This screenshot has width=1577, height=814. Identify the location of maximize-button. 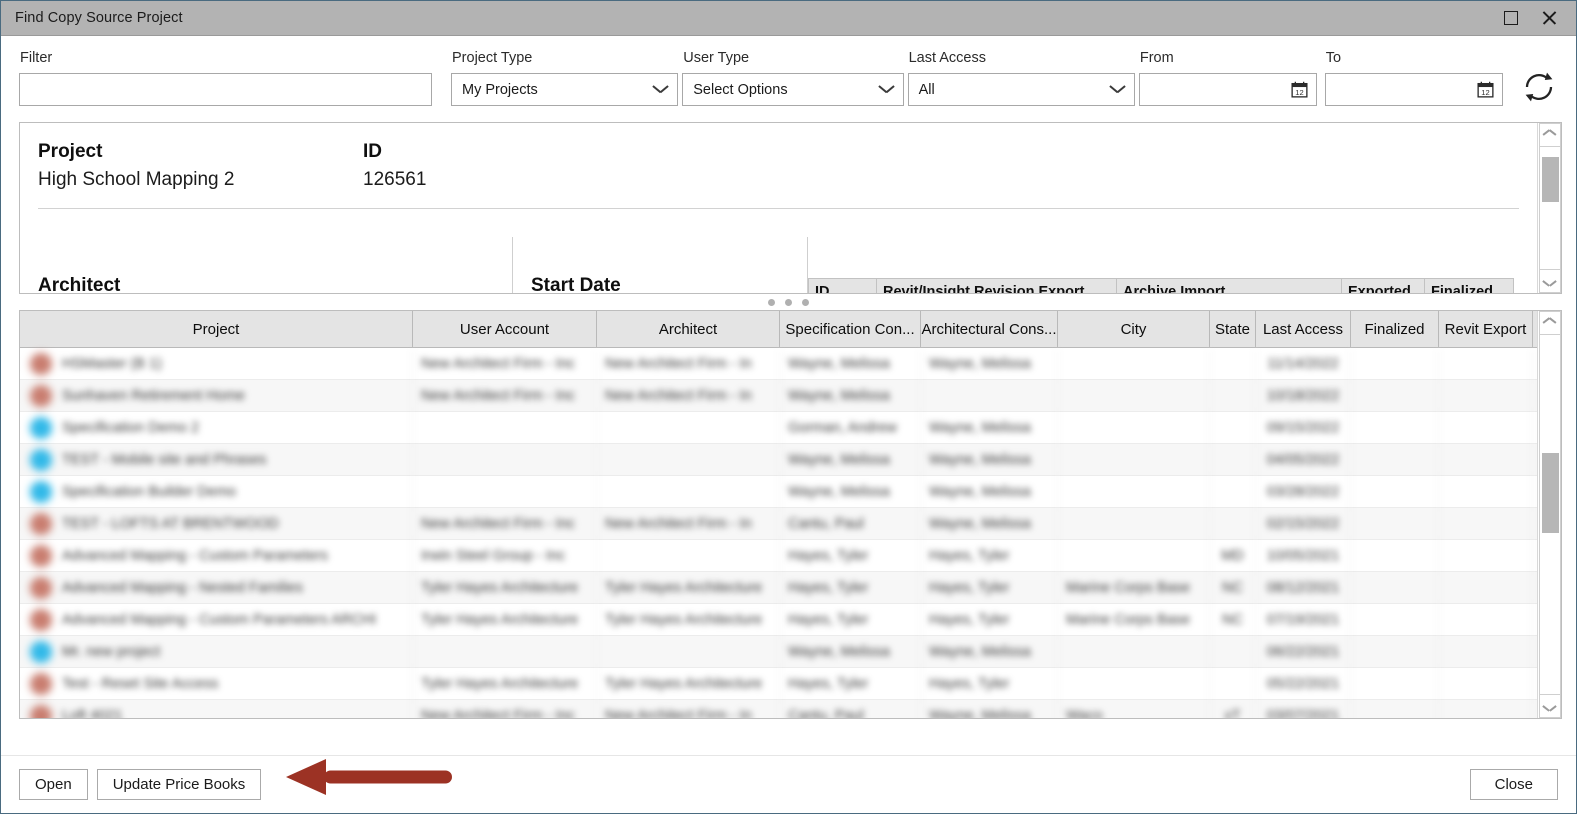
(1511, 18).